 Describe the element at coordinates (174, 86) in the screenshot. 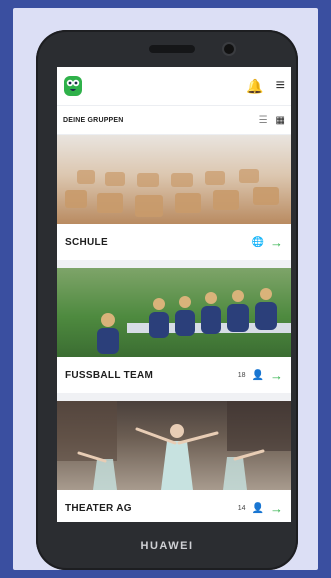

I see `app-header: 🔔 ≡` at that location.